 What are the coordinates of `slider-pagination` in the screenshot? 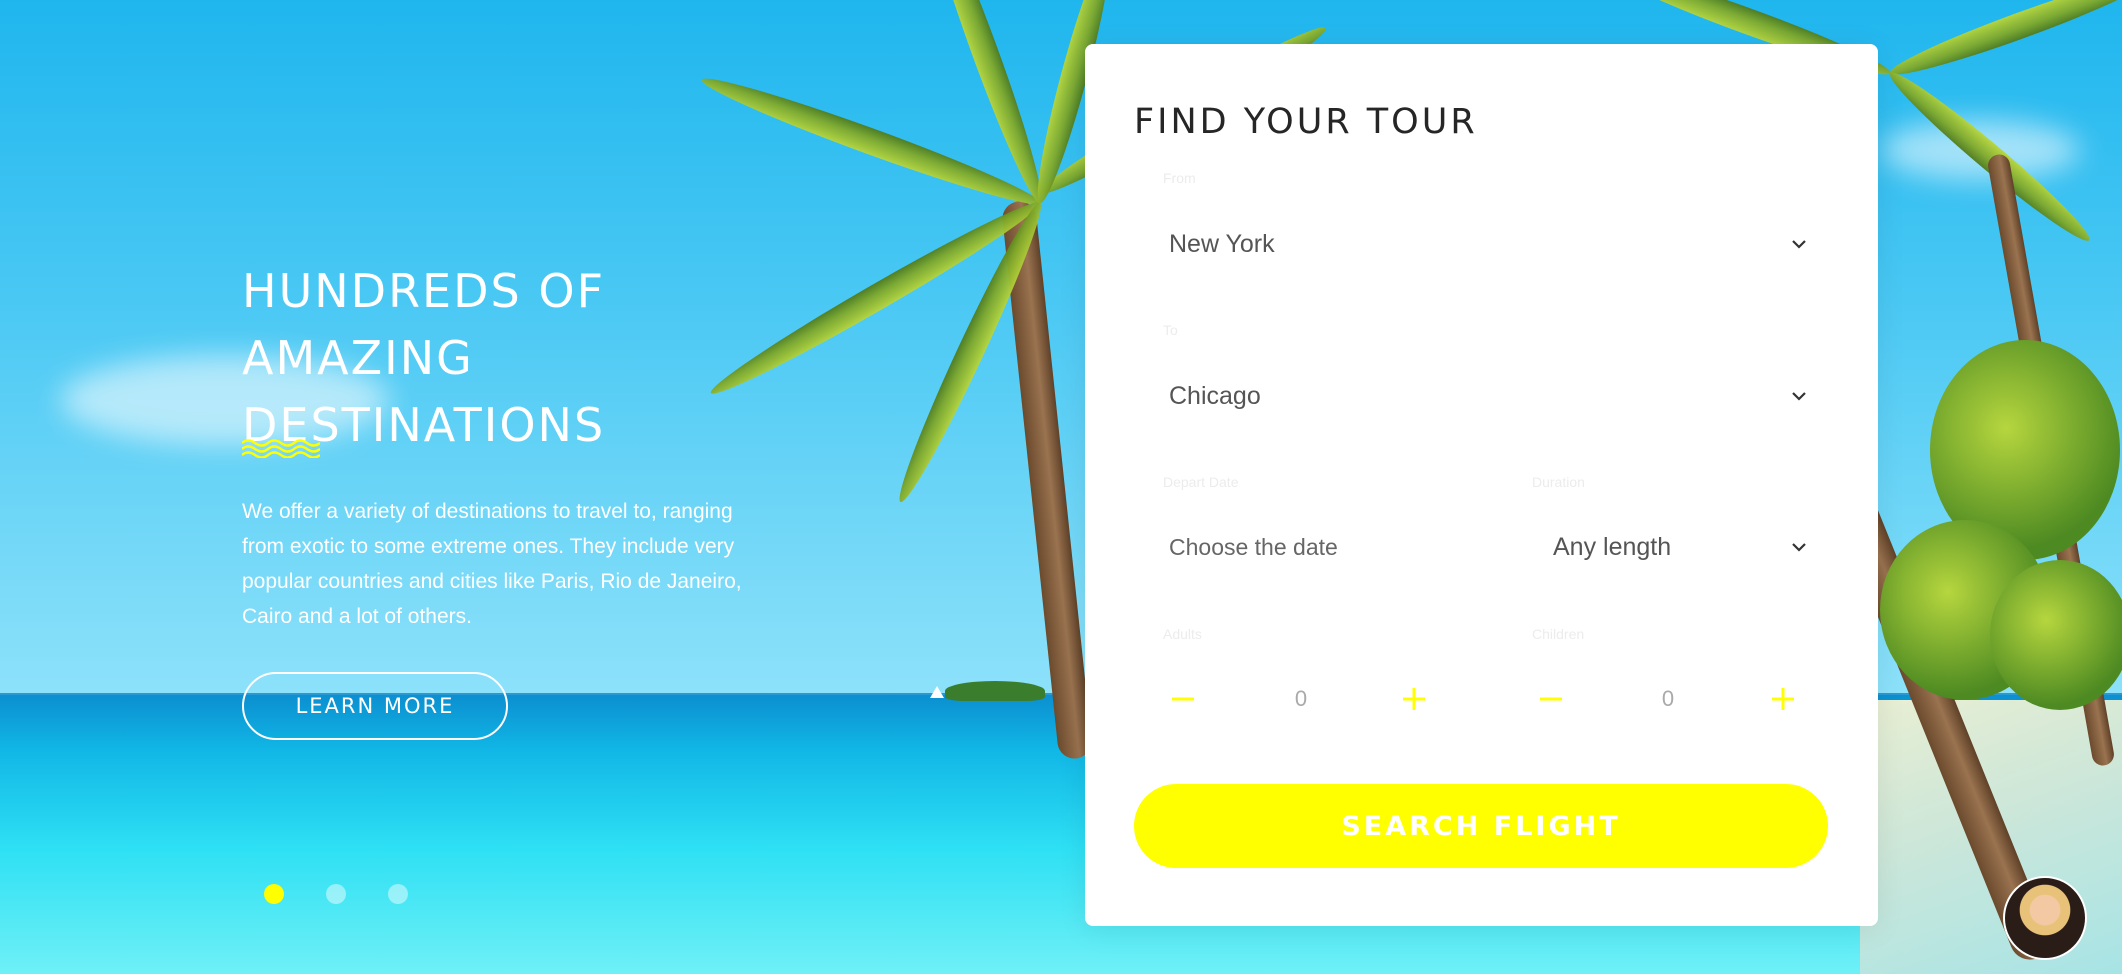 It's located at (336, 894).